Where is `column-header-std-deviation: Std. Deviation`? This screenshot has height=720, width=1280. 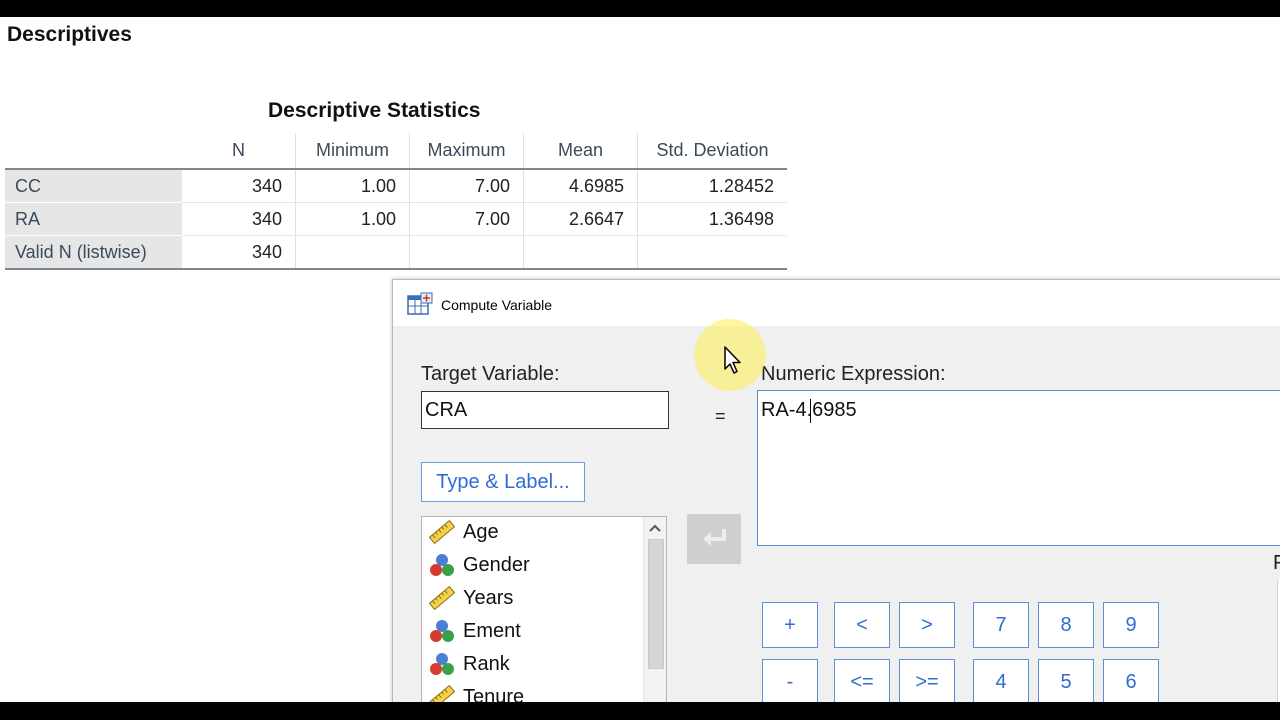
column-header-std-deviation: Std. Deviation is located at coordinates (712, 151).